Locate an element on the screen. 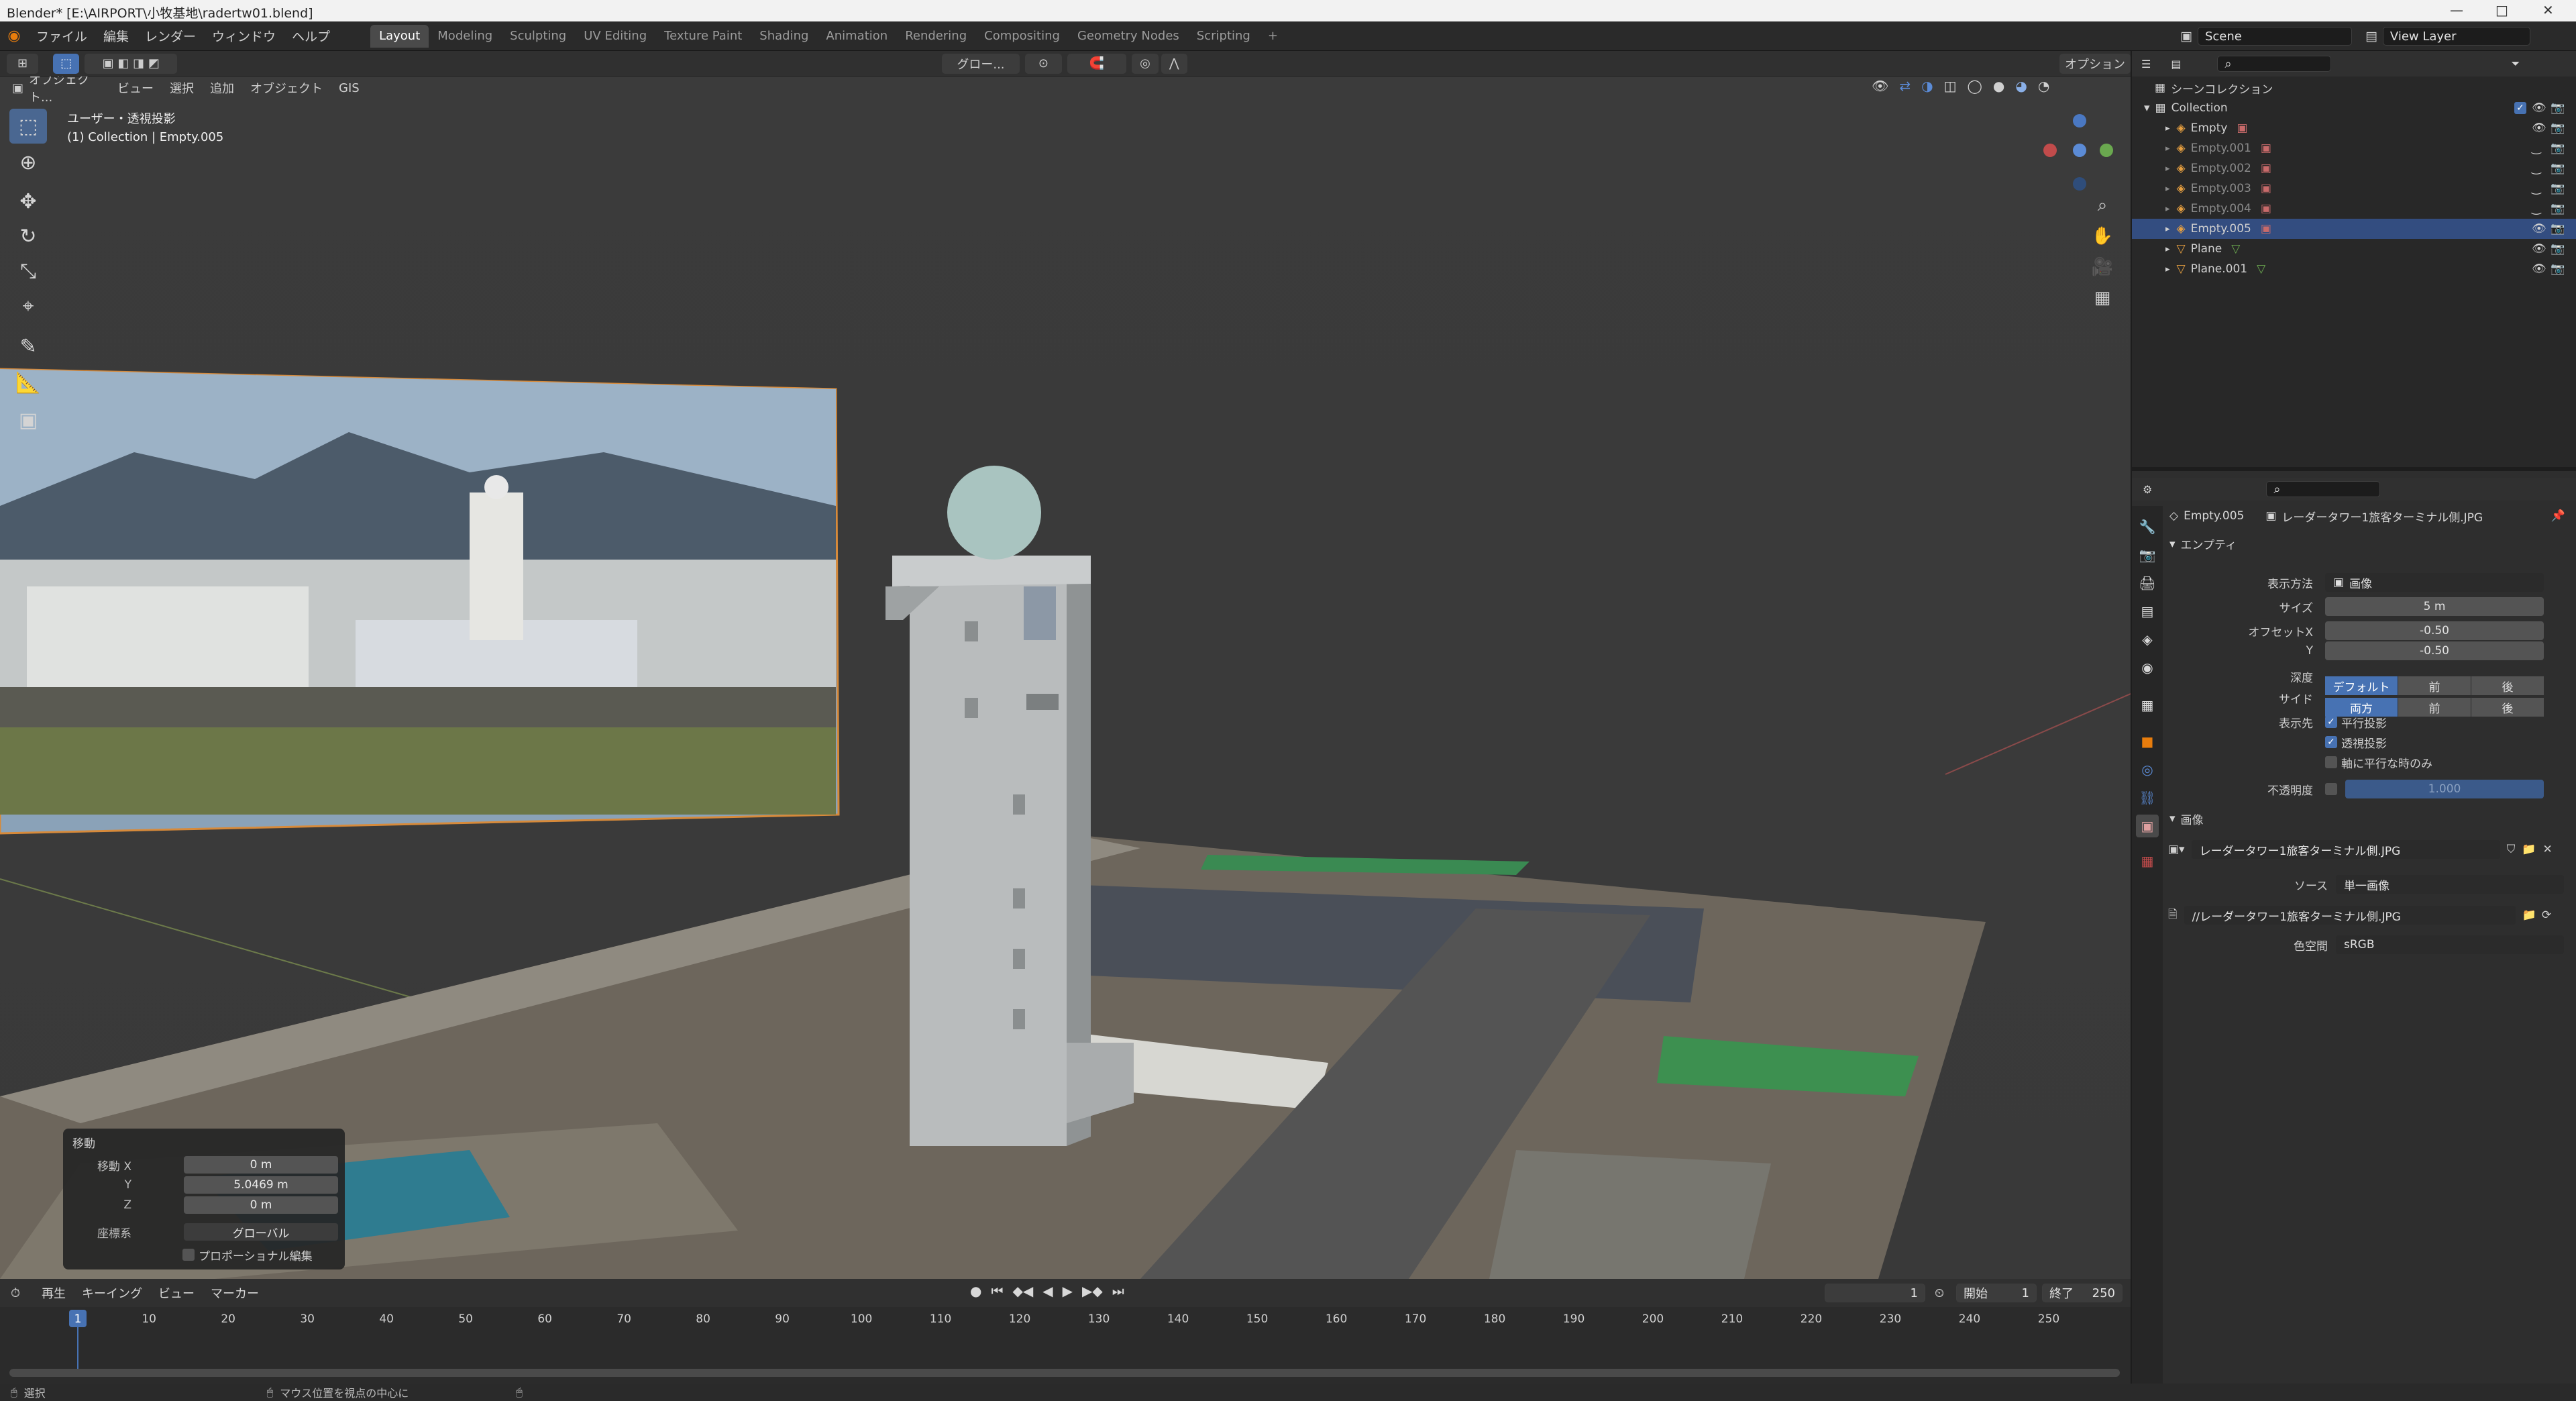 The width and height of the screenshot is (2576, 1401). workspace-tab-texture-paint: Texture Paint is located at coordinates (703, 36).